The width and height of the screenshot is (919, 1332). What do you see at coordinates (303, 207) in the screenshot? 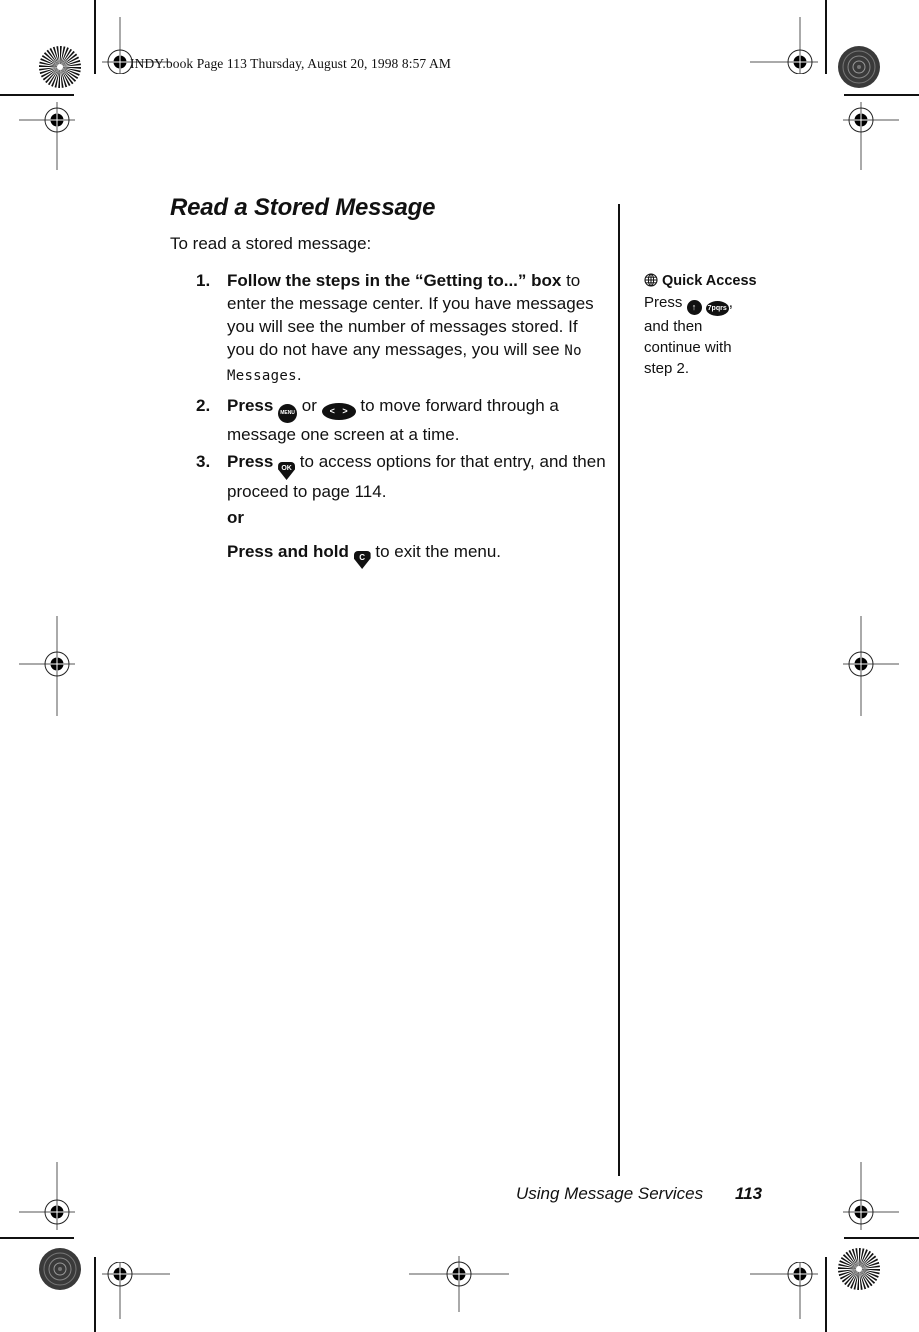
I see `page-title: Read a Stored Message` at bounding box center [303, 207].